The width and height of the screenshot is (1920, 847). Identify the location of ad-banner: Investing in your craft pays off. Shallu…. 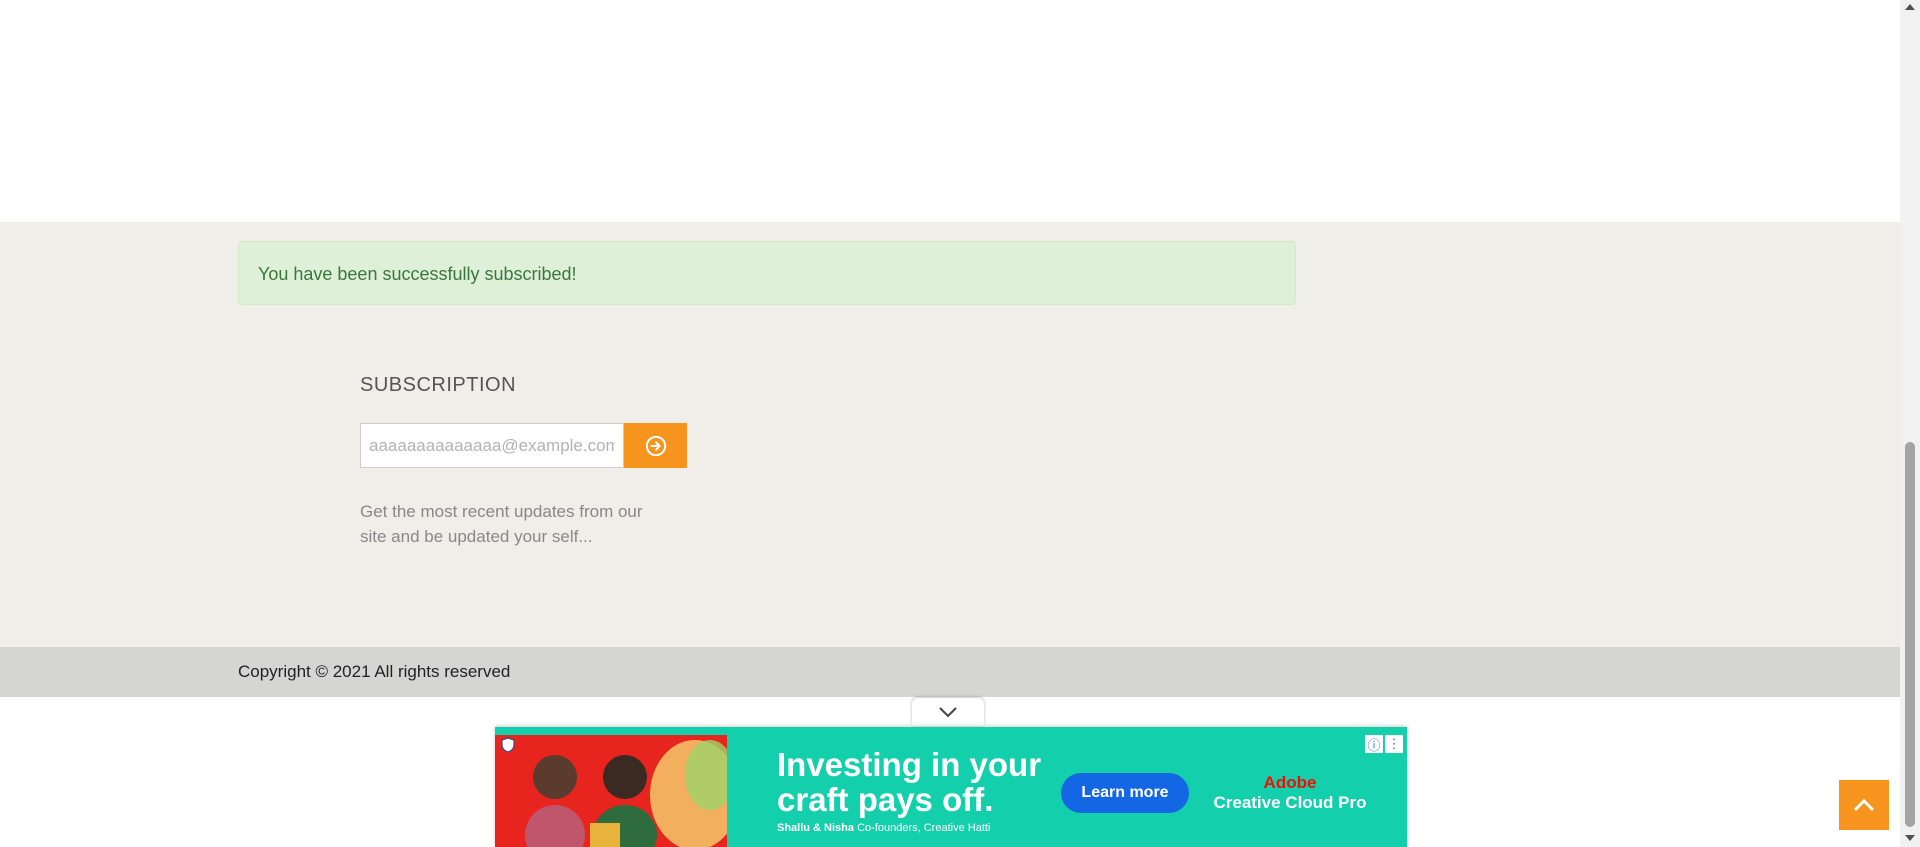
(951, 787).